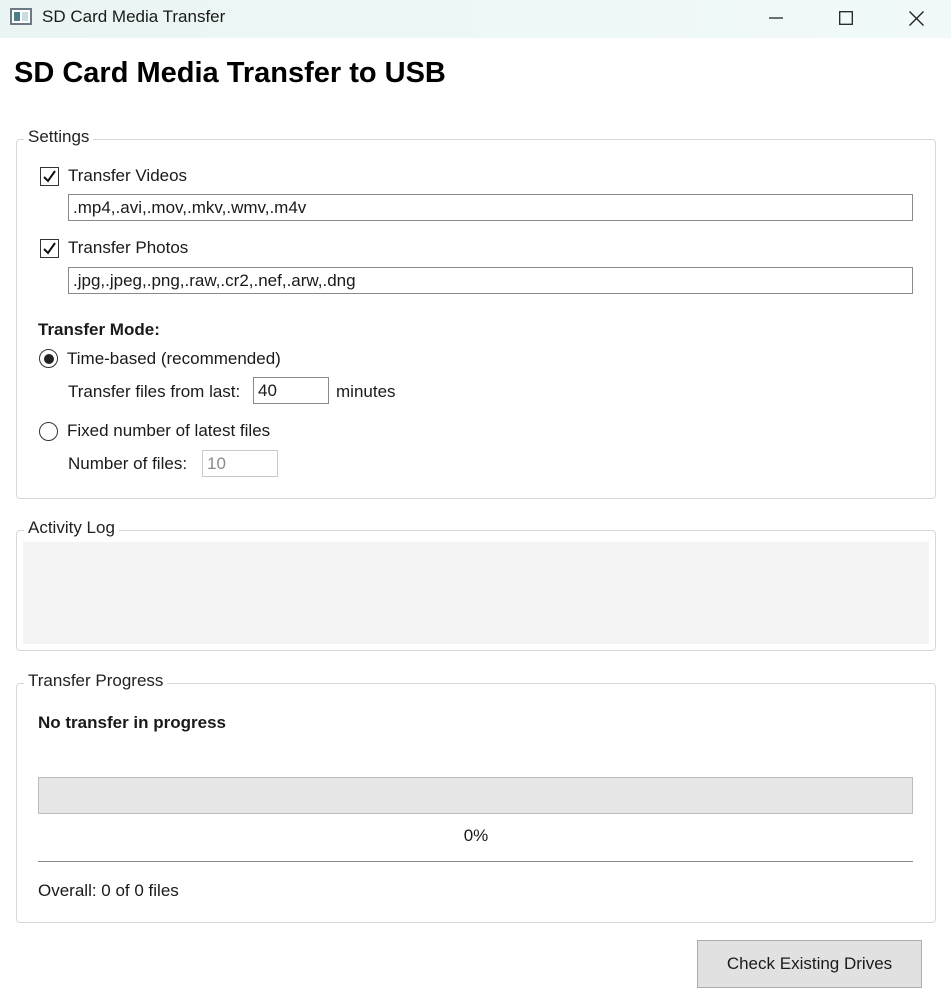 The height and width of the screenshot is (1001, 951). I want to click on fixed-number-radio, so click(48, 431).